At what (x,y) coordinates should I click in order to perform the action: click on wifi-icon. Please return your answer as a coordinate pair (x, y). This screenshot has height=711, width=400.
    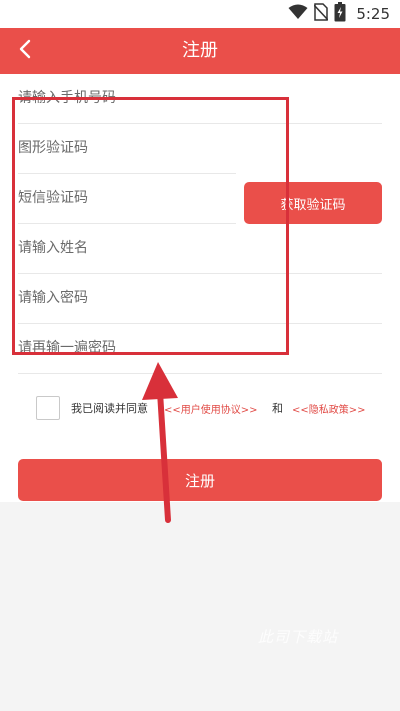
    Looking at the image, I should click on (298, 14).